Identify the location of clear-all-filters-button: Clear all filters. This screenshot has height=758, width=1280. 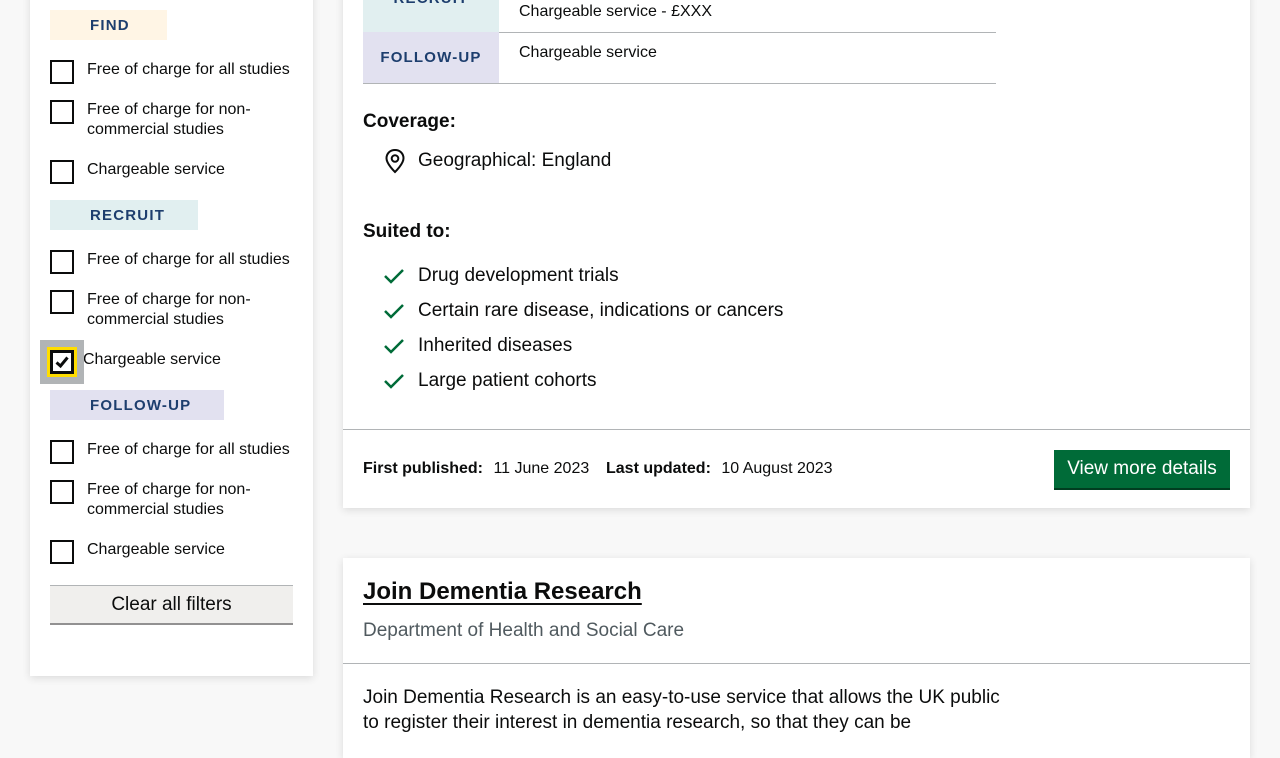
(171, 605).